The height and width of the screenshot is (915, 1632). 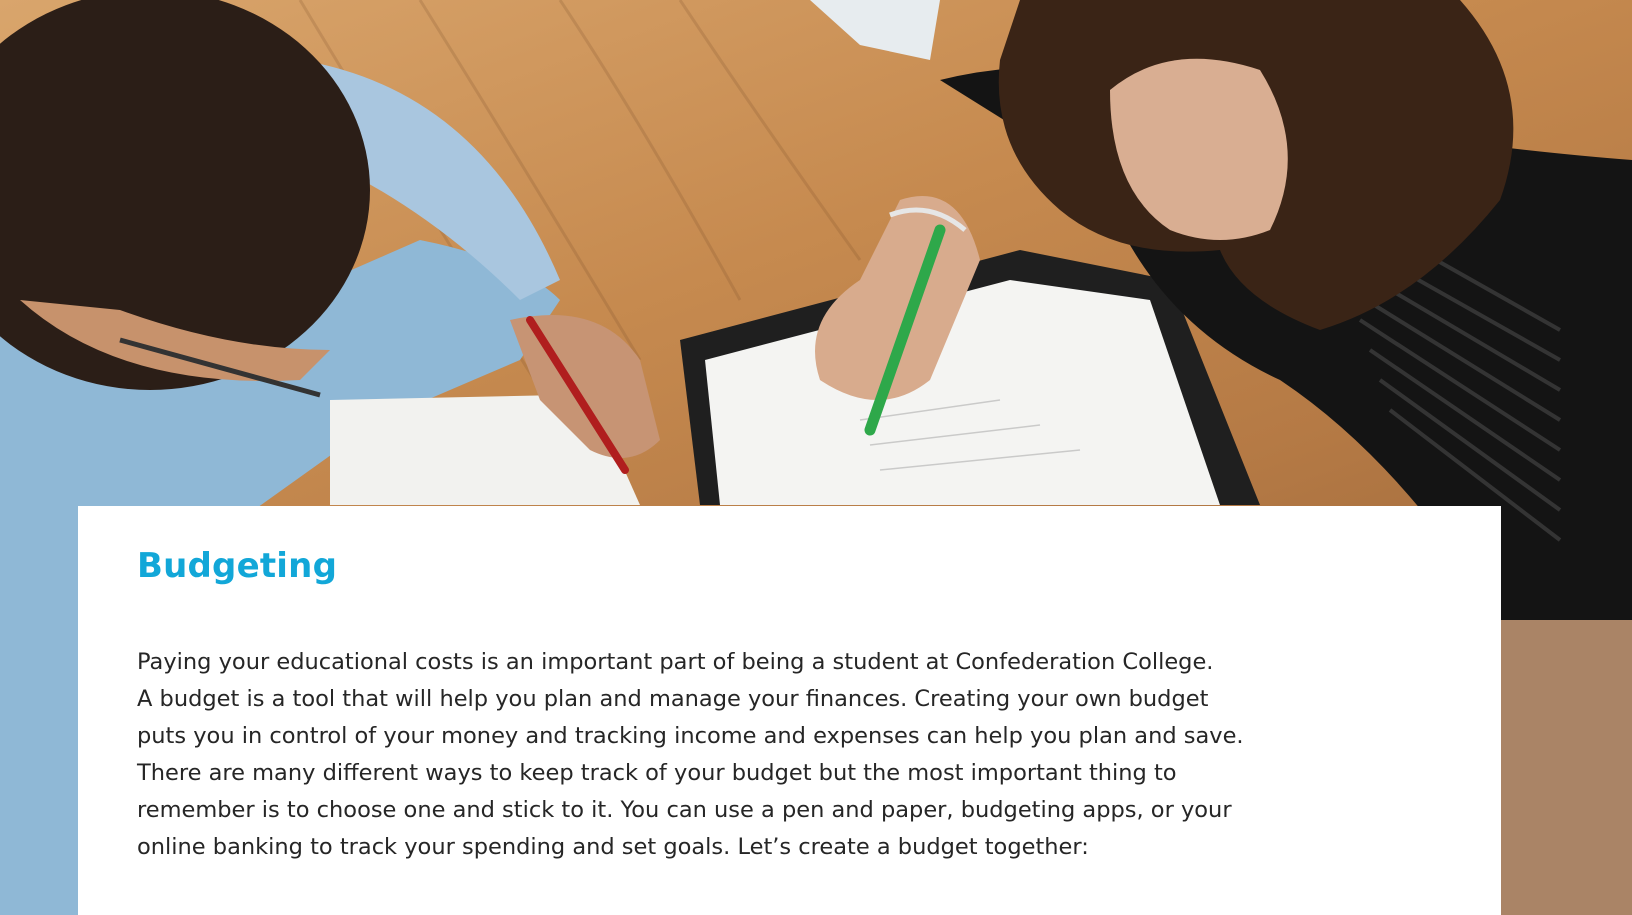 I want to click on booklet, so click(x=875, y=30).